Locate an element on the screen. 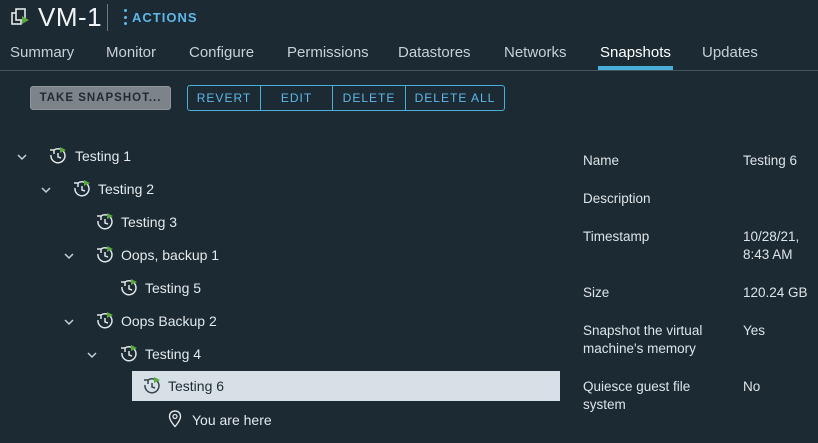 Image resolution: width=818 pixels, height=443 pixels. tab-configure: Configure is located at coordinates (221, 52).